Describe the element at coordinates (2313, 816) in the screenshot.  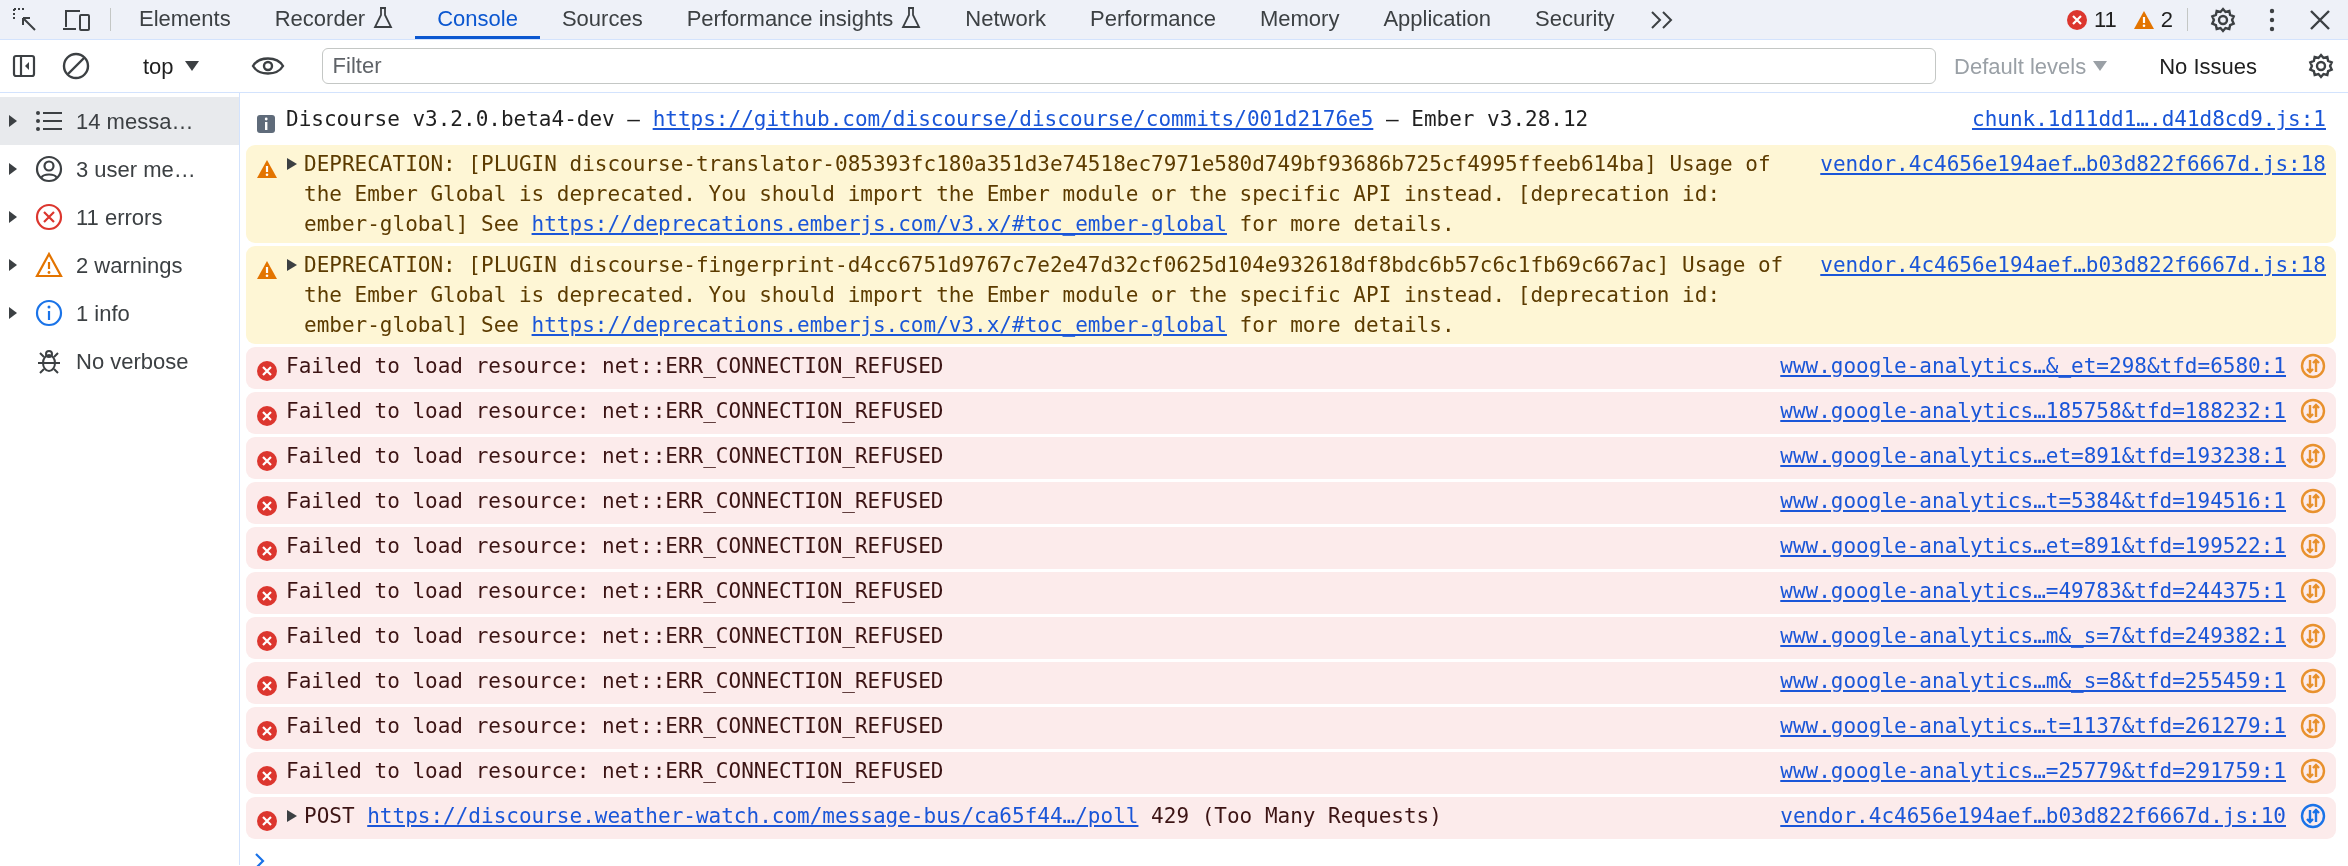
I see `network-request-icon` at that location.